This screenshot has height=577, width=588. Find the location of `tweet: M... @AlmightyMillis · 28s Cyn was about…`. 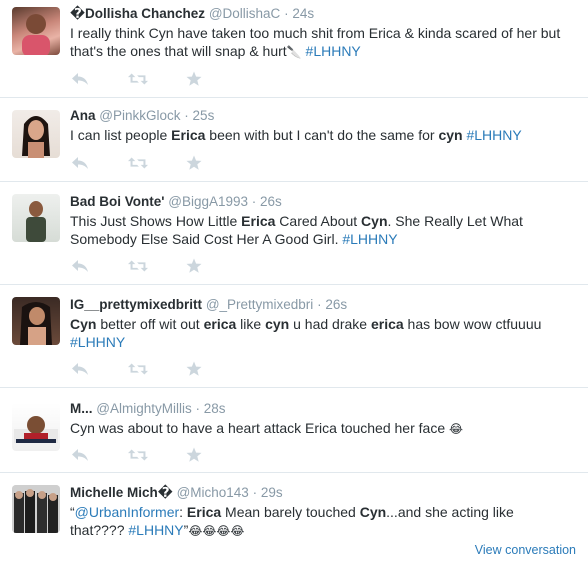

tweet: M... @AlmightyMillis · 28s Cyn was about… is located at coordinates (294, 430).